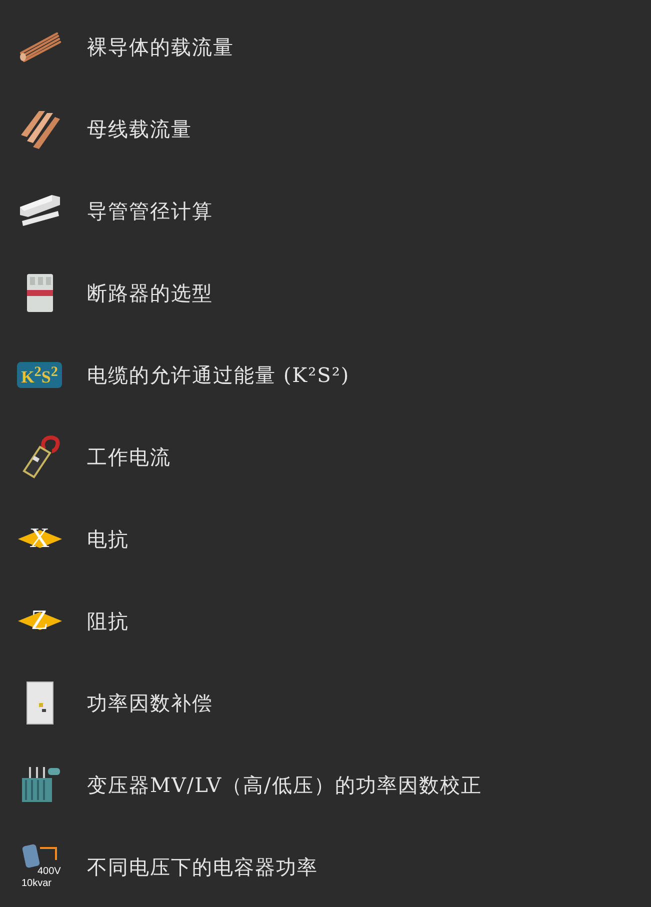 This screenshot has width=651, height=907. What do you see at coordinates (39, 129) in the screenshot?
I see `copper-bars-icon` at bounding box center [39, 129].